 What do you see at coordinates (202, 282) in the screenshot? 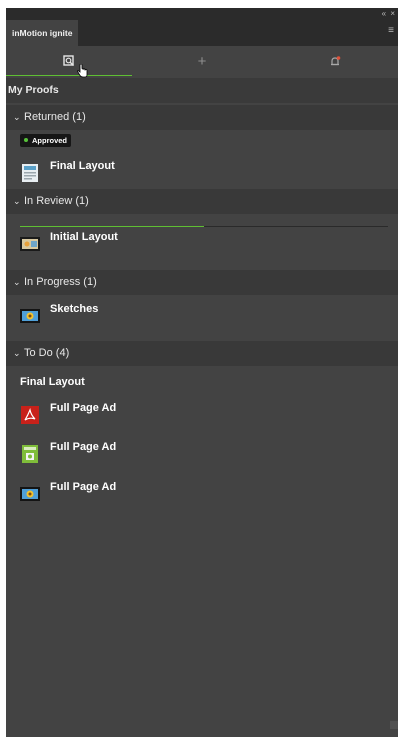
I see `section-header-in-progress: ⌄ In Progress (1)` at bounding box center [202, 282].